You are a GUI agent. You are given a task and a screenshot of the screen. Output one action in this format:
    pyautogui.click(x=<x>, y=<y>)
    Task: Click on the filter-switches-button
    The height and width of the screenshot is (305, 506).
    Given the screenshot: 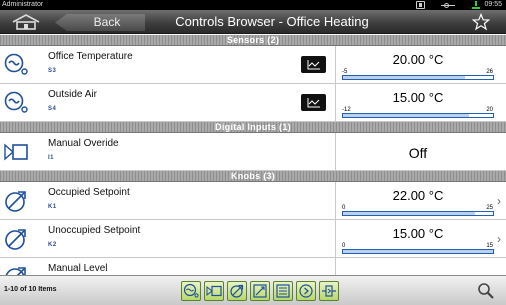 What is the action you would take?
    pyautogui.click(x=260, y=291)
    